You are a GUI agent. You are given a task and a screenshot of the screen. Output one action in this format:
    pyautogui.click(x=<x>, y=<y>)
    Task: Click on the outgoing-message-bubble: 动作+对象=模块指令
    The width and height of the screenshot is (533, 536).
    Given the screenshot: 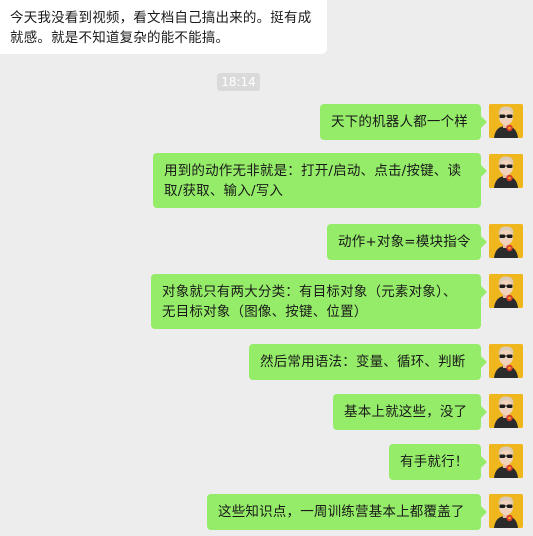 What is the action you would take?
    pyautogui.click(x=407, y=242)
    